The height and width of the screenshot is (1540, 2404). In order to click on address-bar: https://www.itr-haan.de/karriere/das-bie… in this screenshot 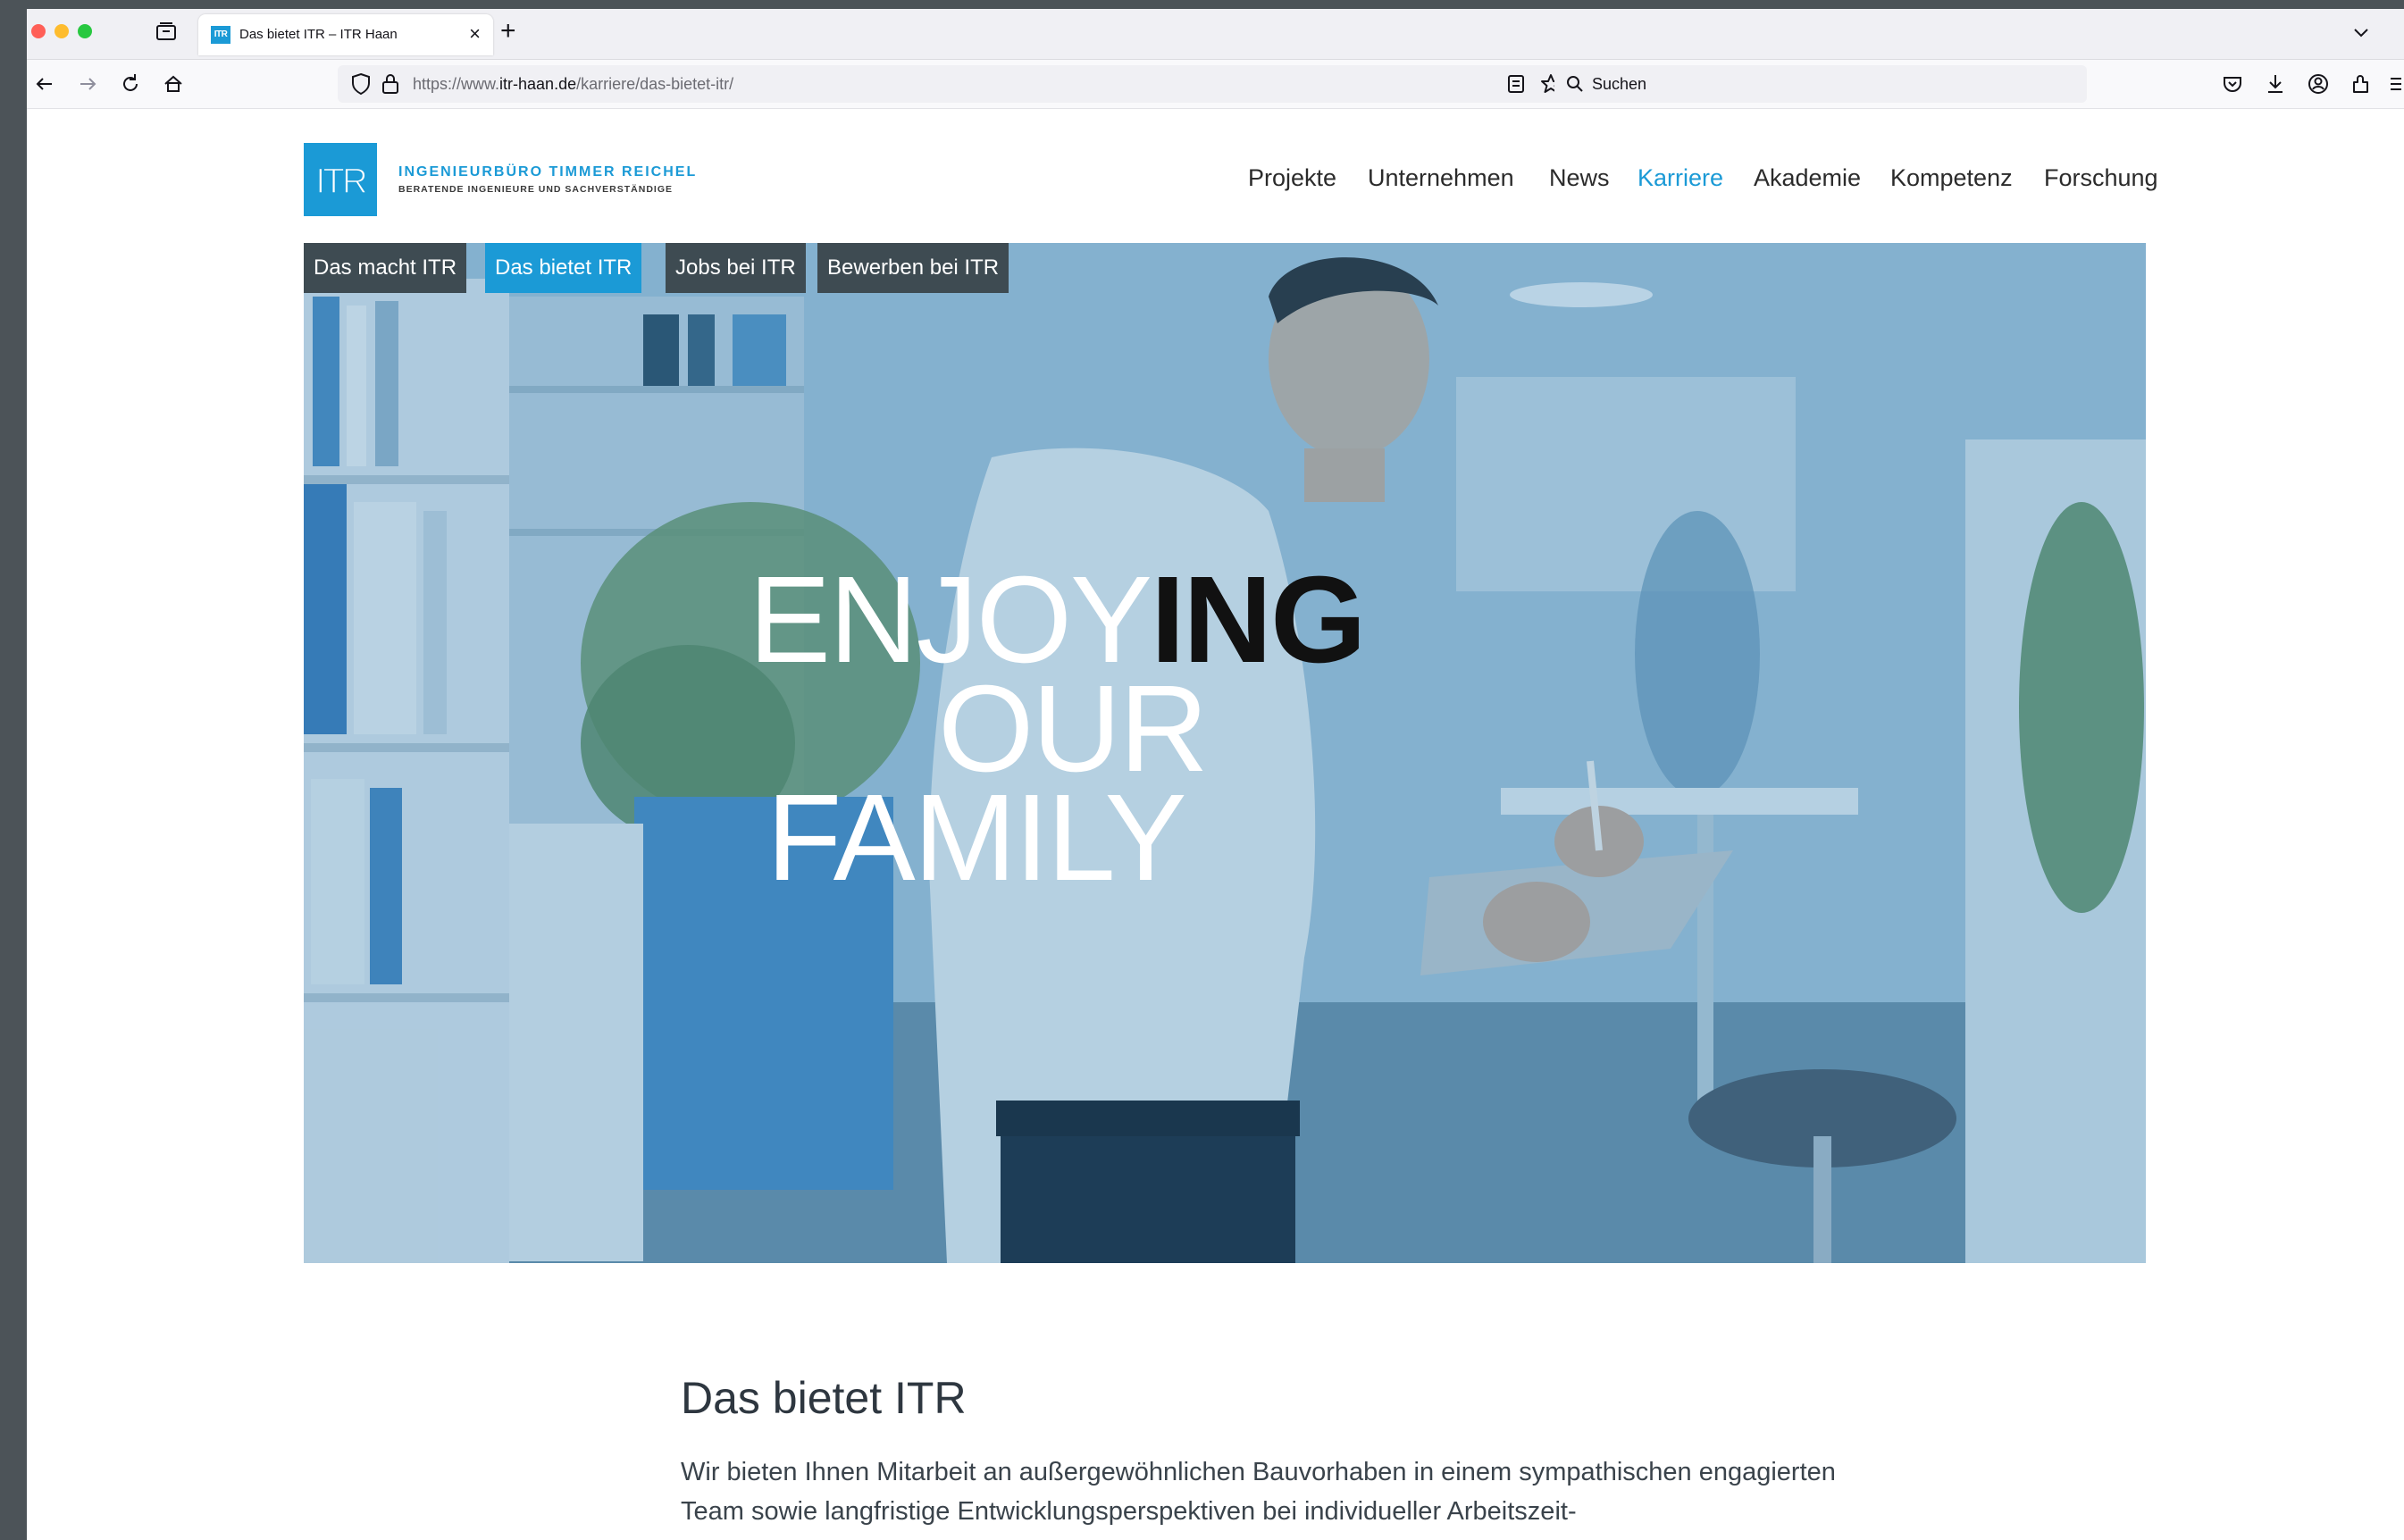, I will do `click(955, 84)`.